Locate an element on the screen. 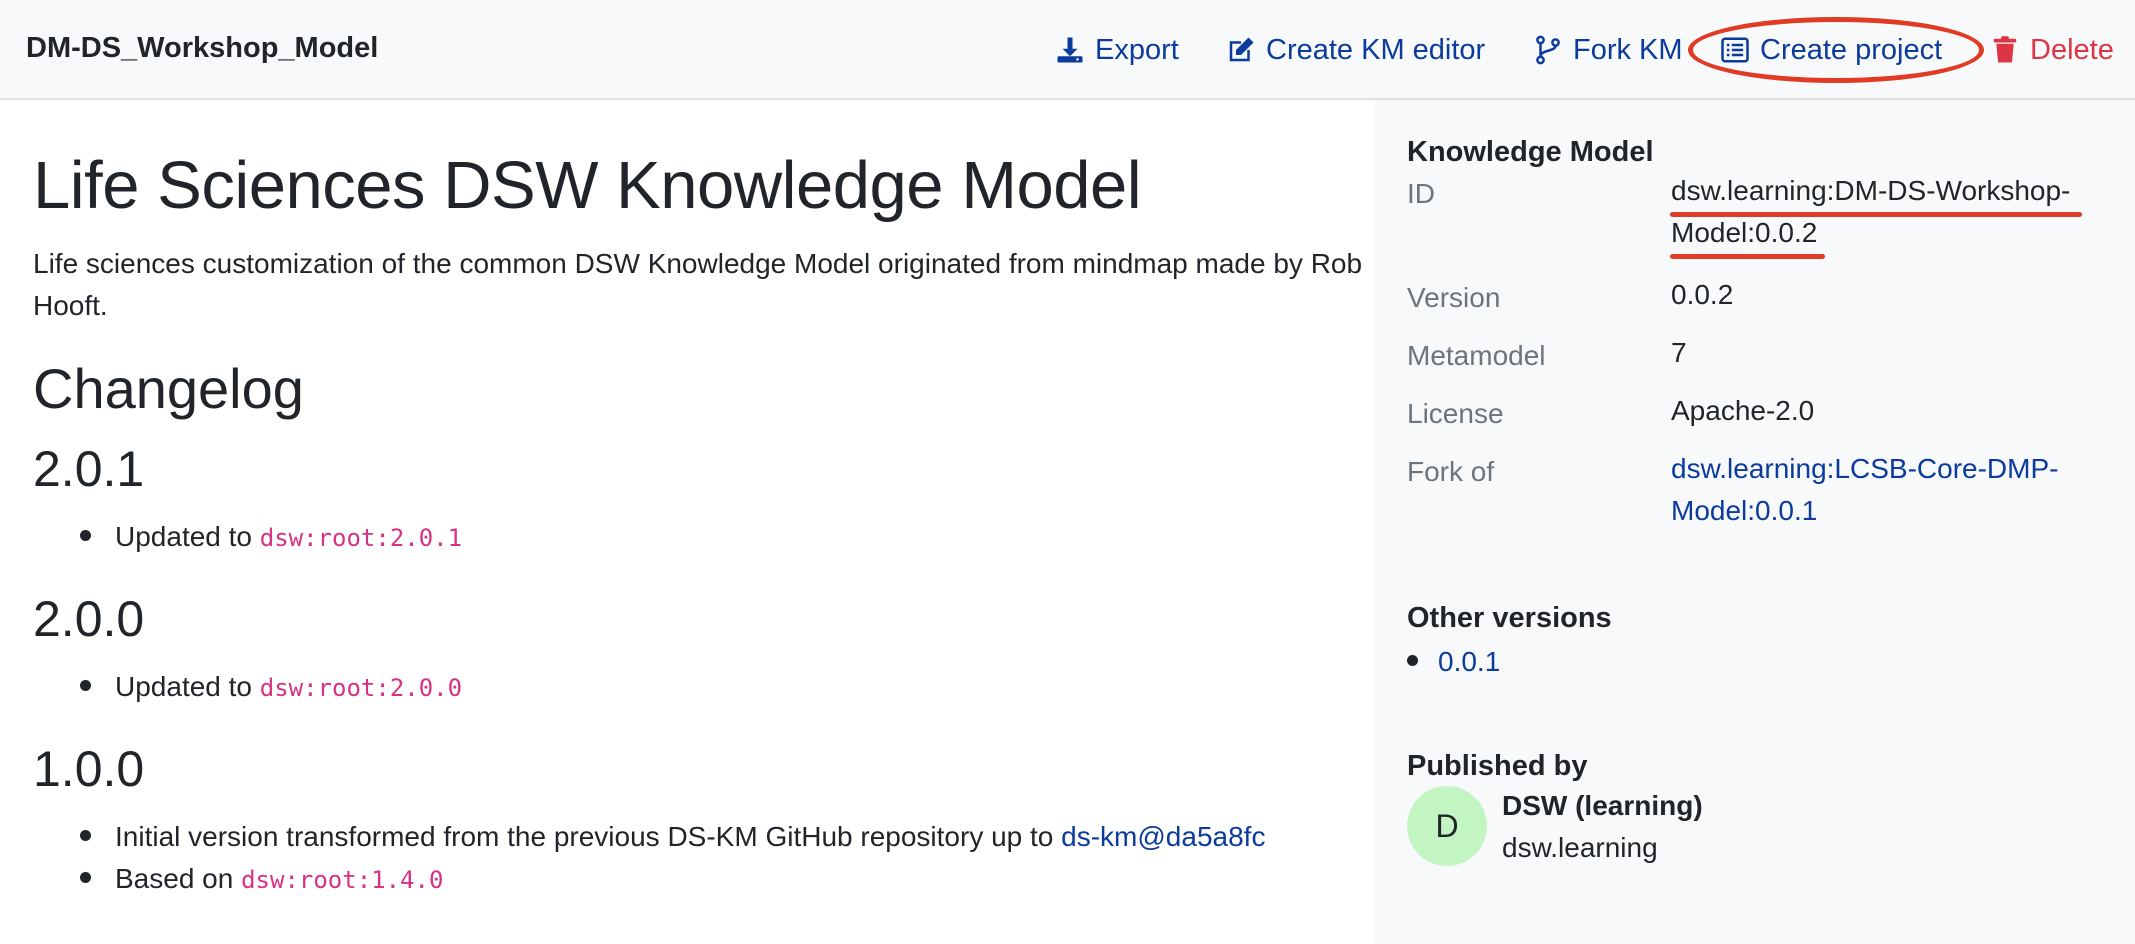 This screenshot has width=2135, height=944. code-reference: dsw:root:1.4.0 is located at coordinates (342, 880).